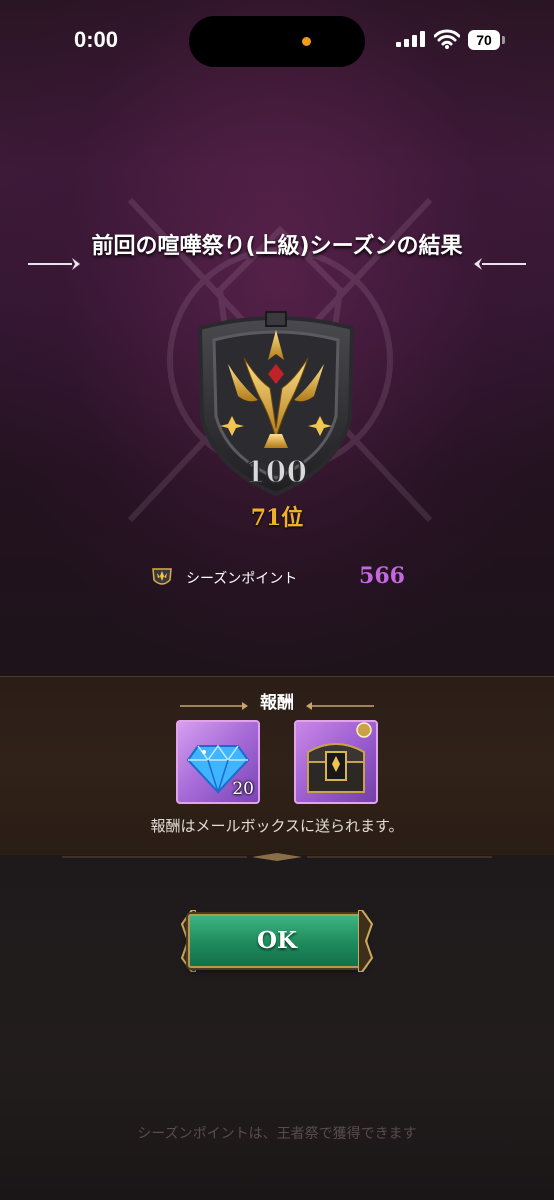 Image resolution: width=554 pixels, height=1200 pixels. Describe the element at coordinates (447, 39) in the screenshot. I see `wifi-icon` at that location.